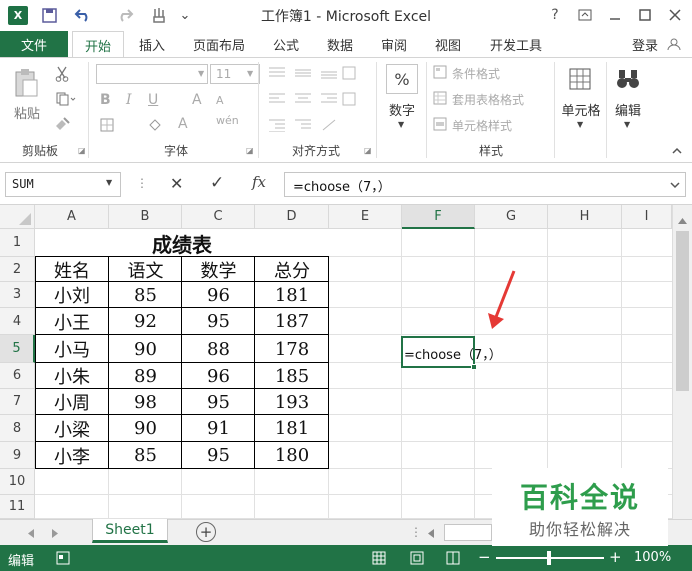 The image size is (692, 571). What do you see at coordinates (555, 15) in the screenshot?
I see `help-button: ?` at bounding box center [555, 15].